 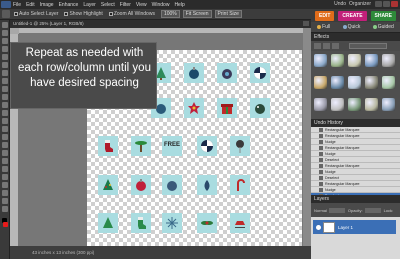 I want to click on opacity-field, so click(x=372, y=210).